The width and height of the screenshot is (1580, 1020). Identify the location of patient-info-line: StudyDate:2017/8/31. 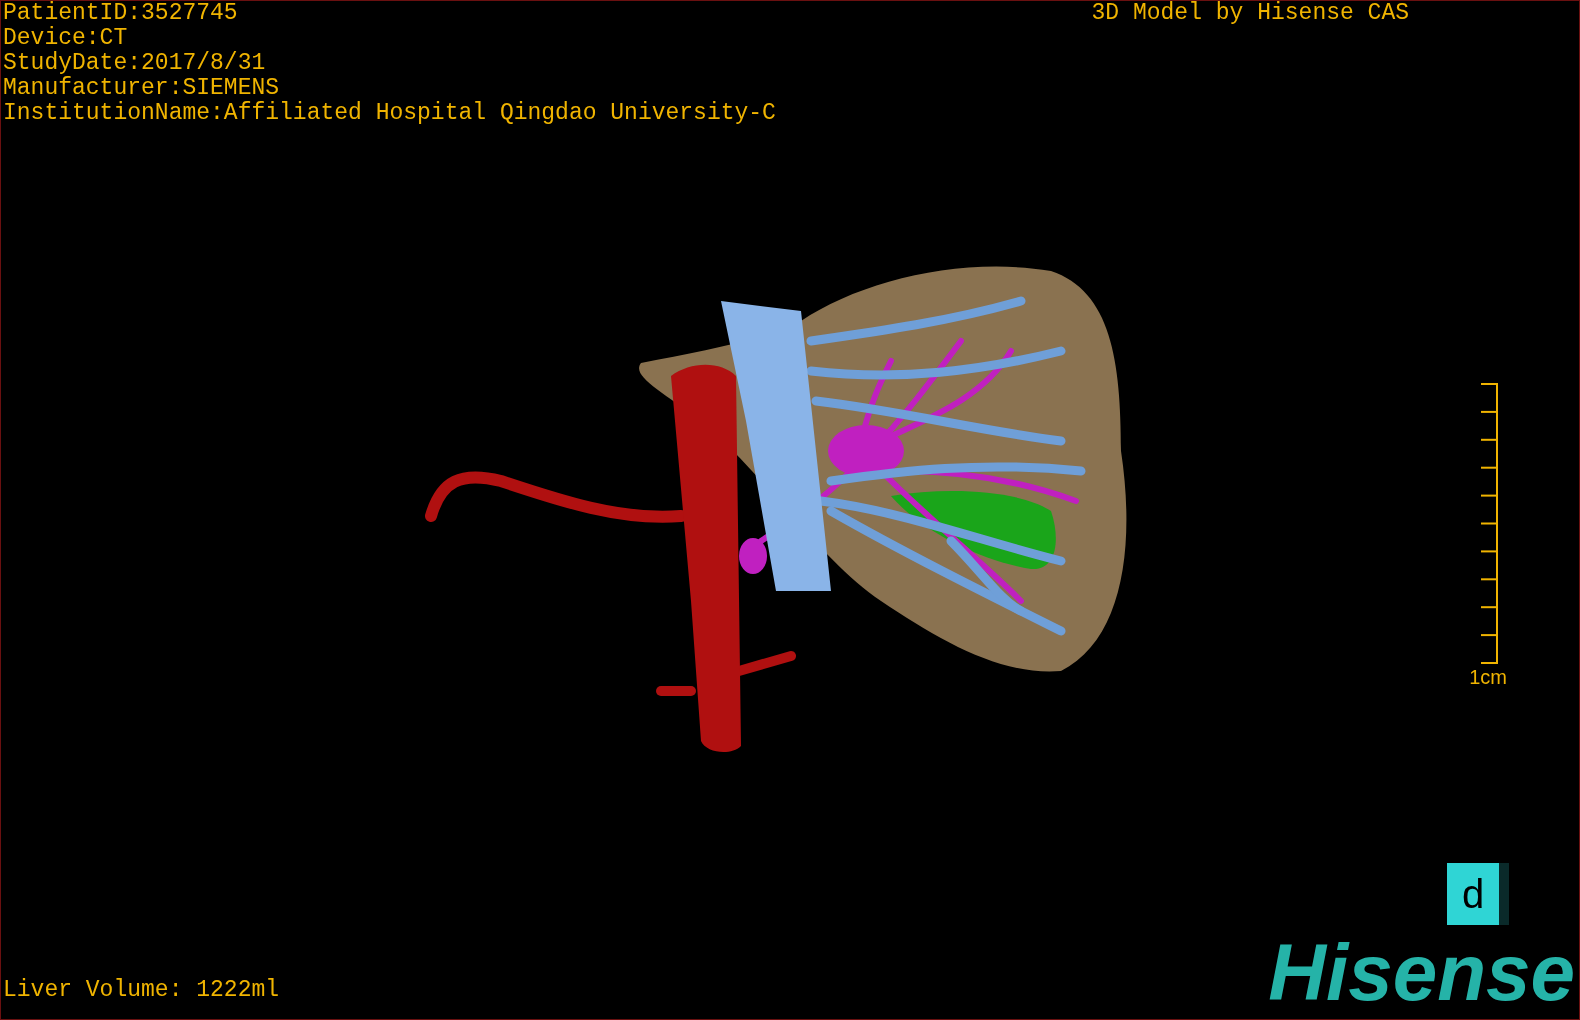
(135, 63).